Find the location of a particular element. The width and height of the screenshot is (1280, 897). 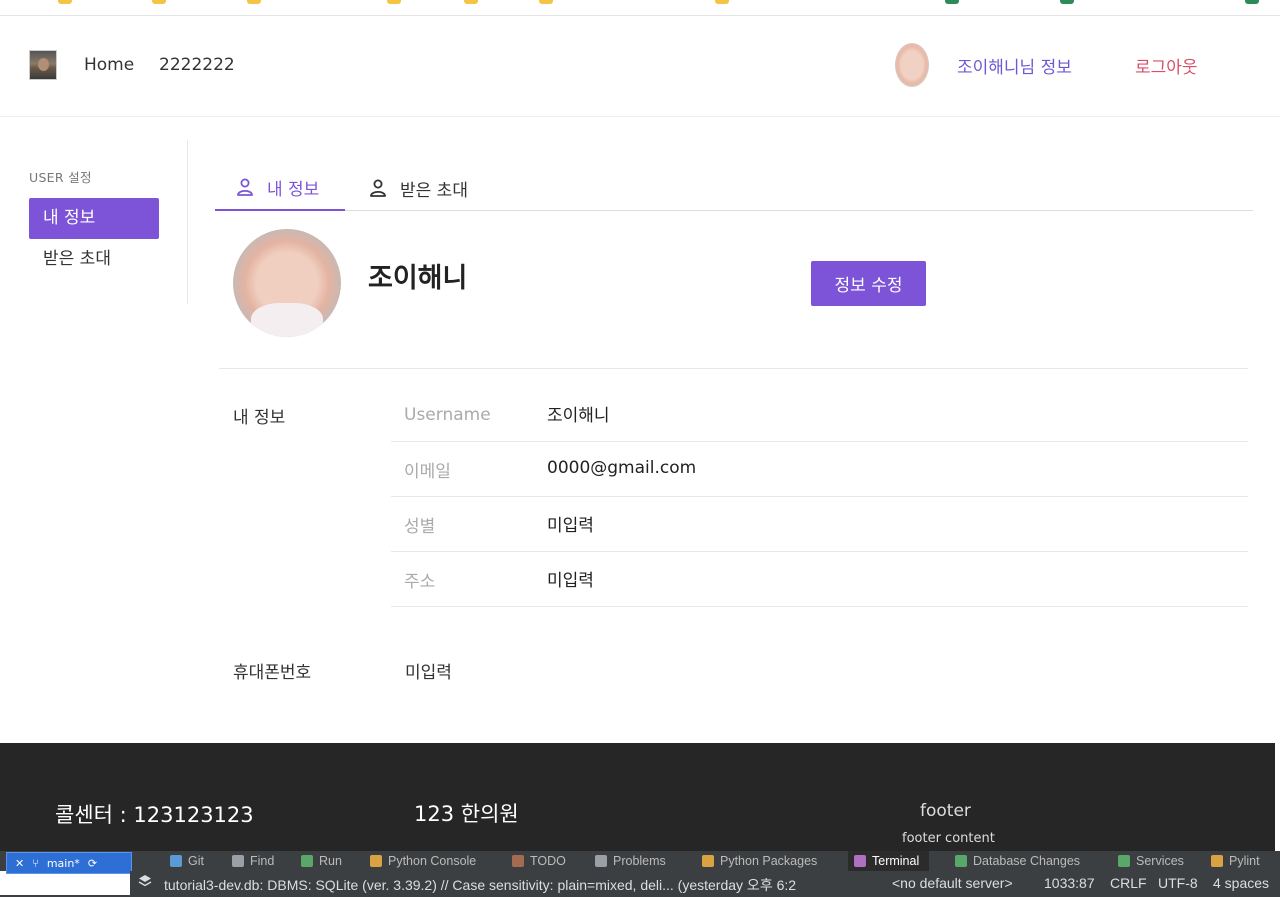

tool-todo: TODO is located at coordinates (539, 861).